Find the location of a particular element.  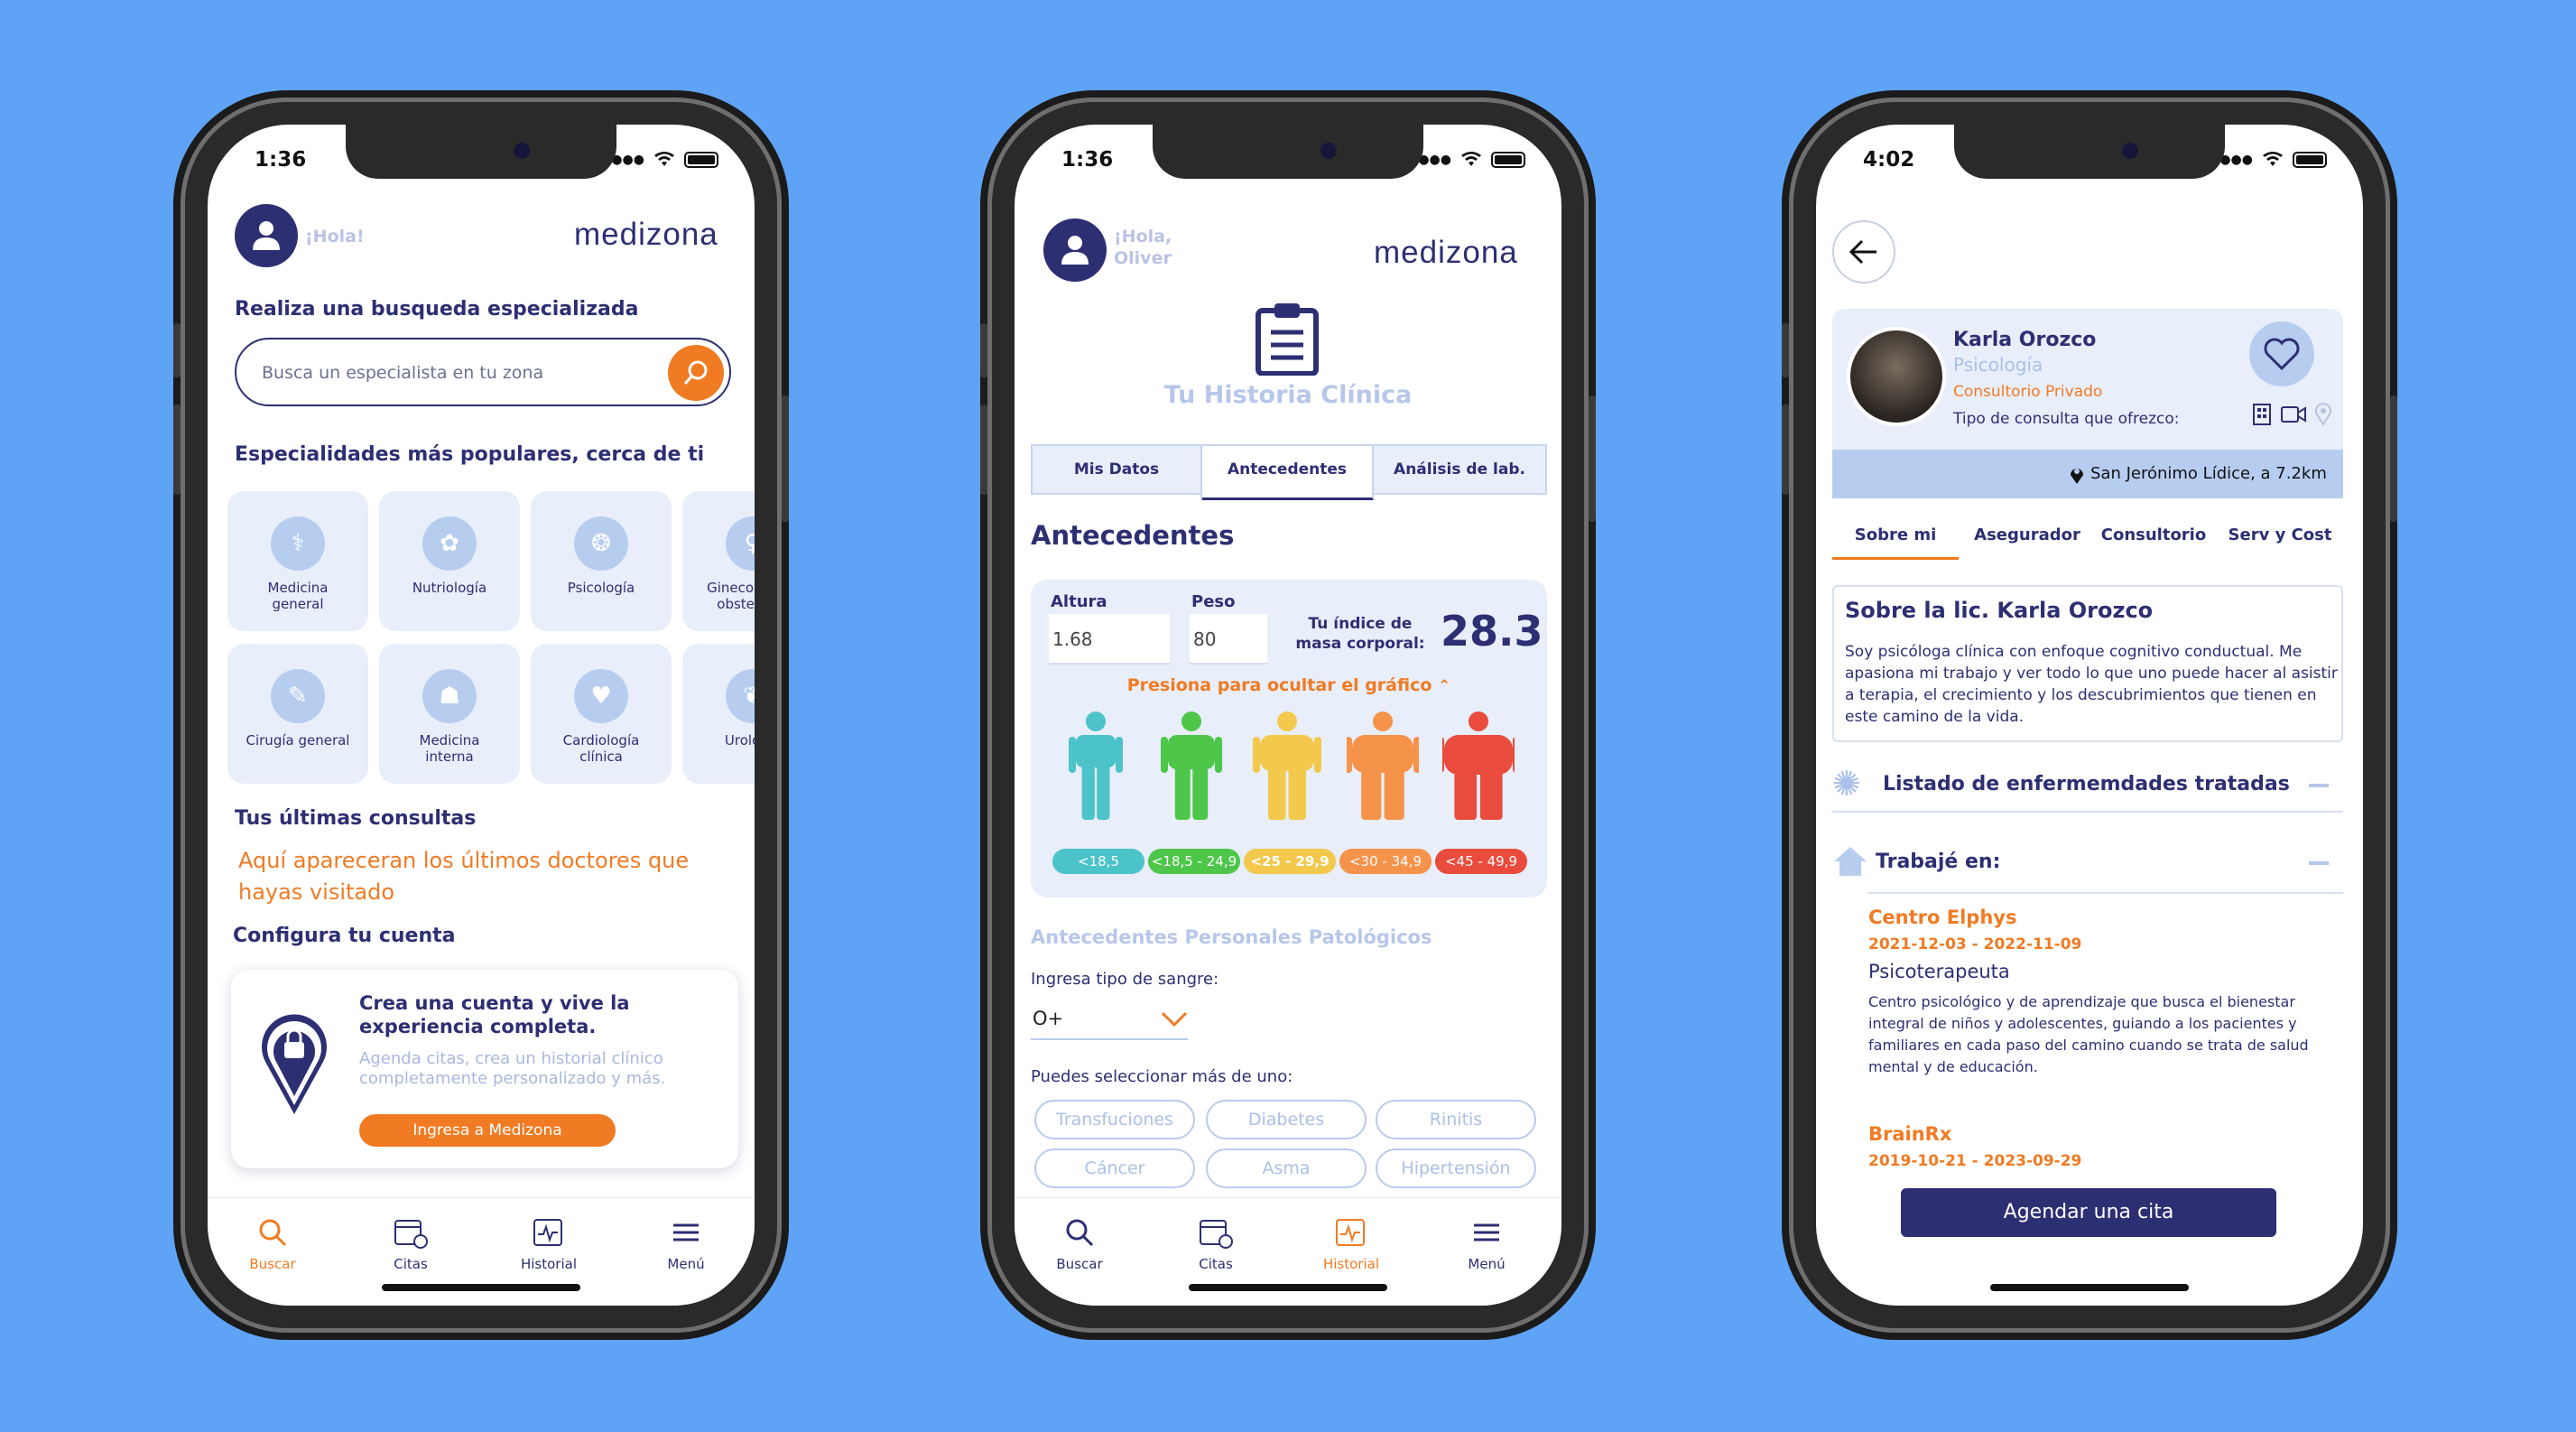

specialty-card: ✎ Cirugía general is located at coordinates (297, 714).